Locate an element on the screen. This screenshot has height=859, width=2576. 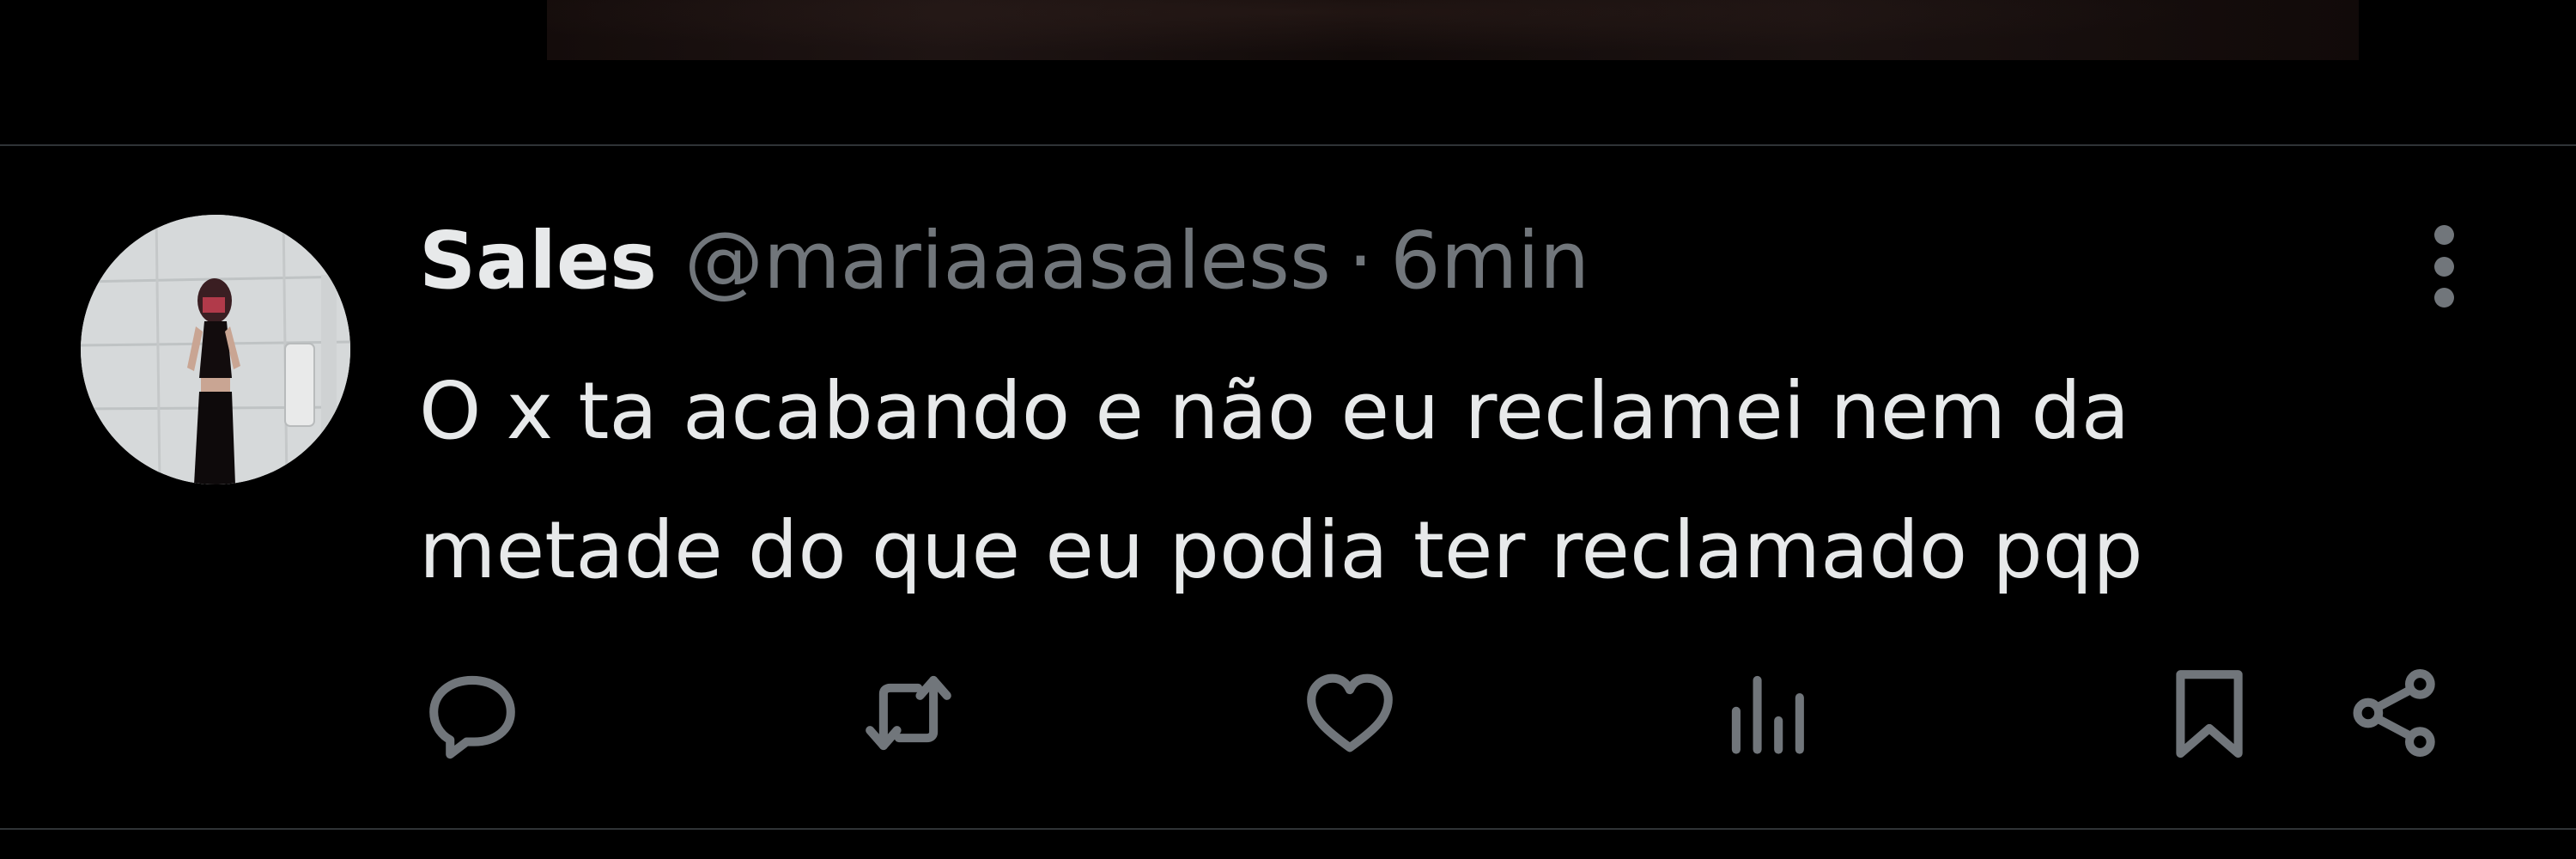
tweet-header: Sales @mariaaasaless · 6min is located at coordinates (1004, 261).